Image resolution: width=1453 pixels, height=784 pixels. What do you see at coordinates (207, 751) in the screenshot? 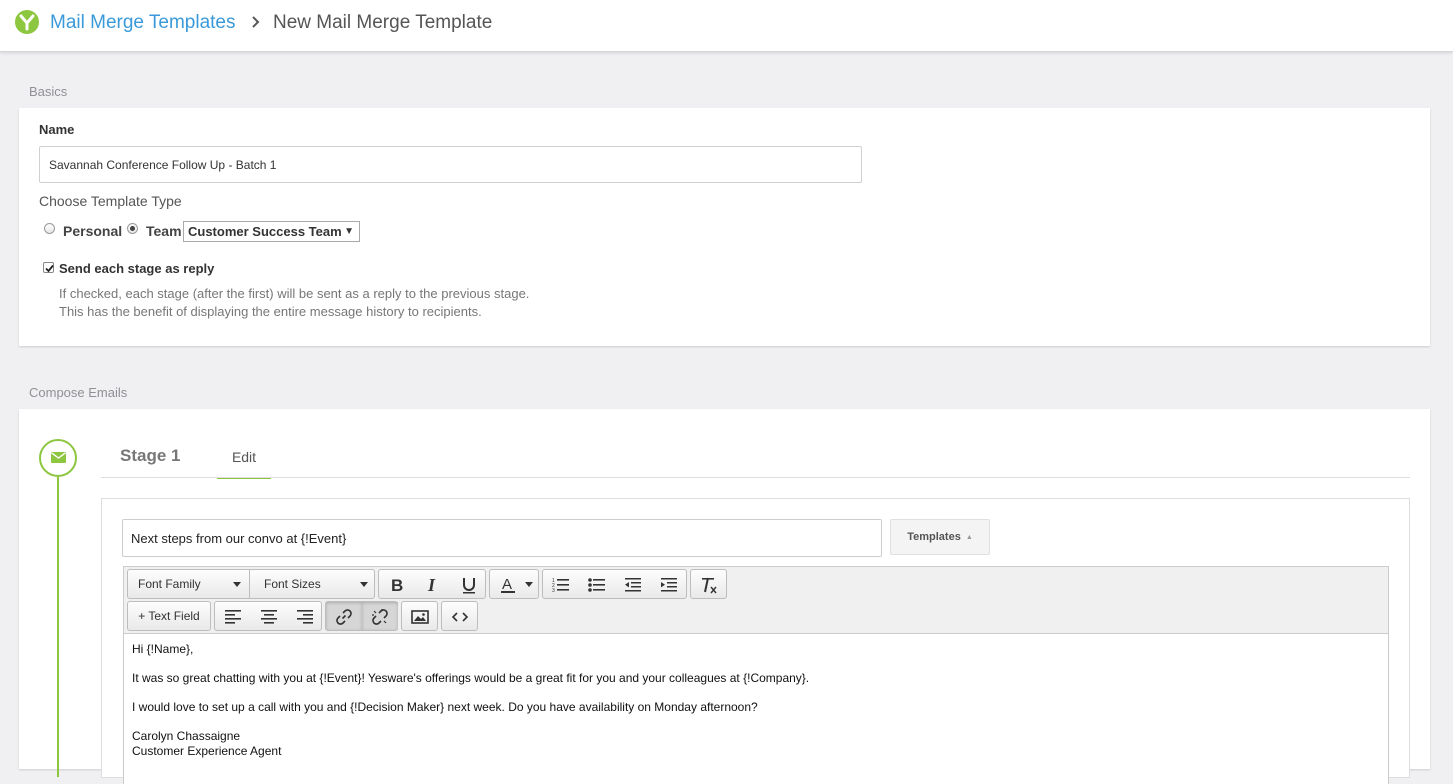
I see `signature-title: Customer Experience Agent` at bounding box center [207, 751].